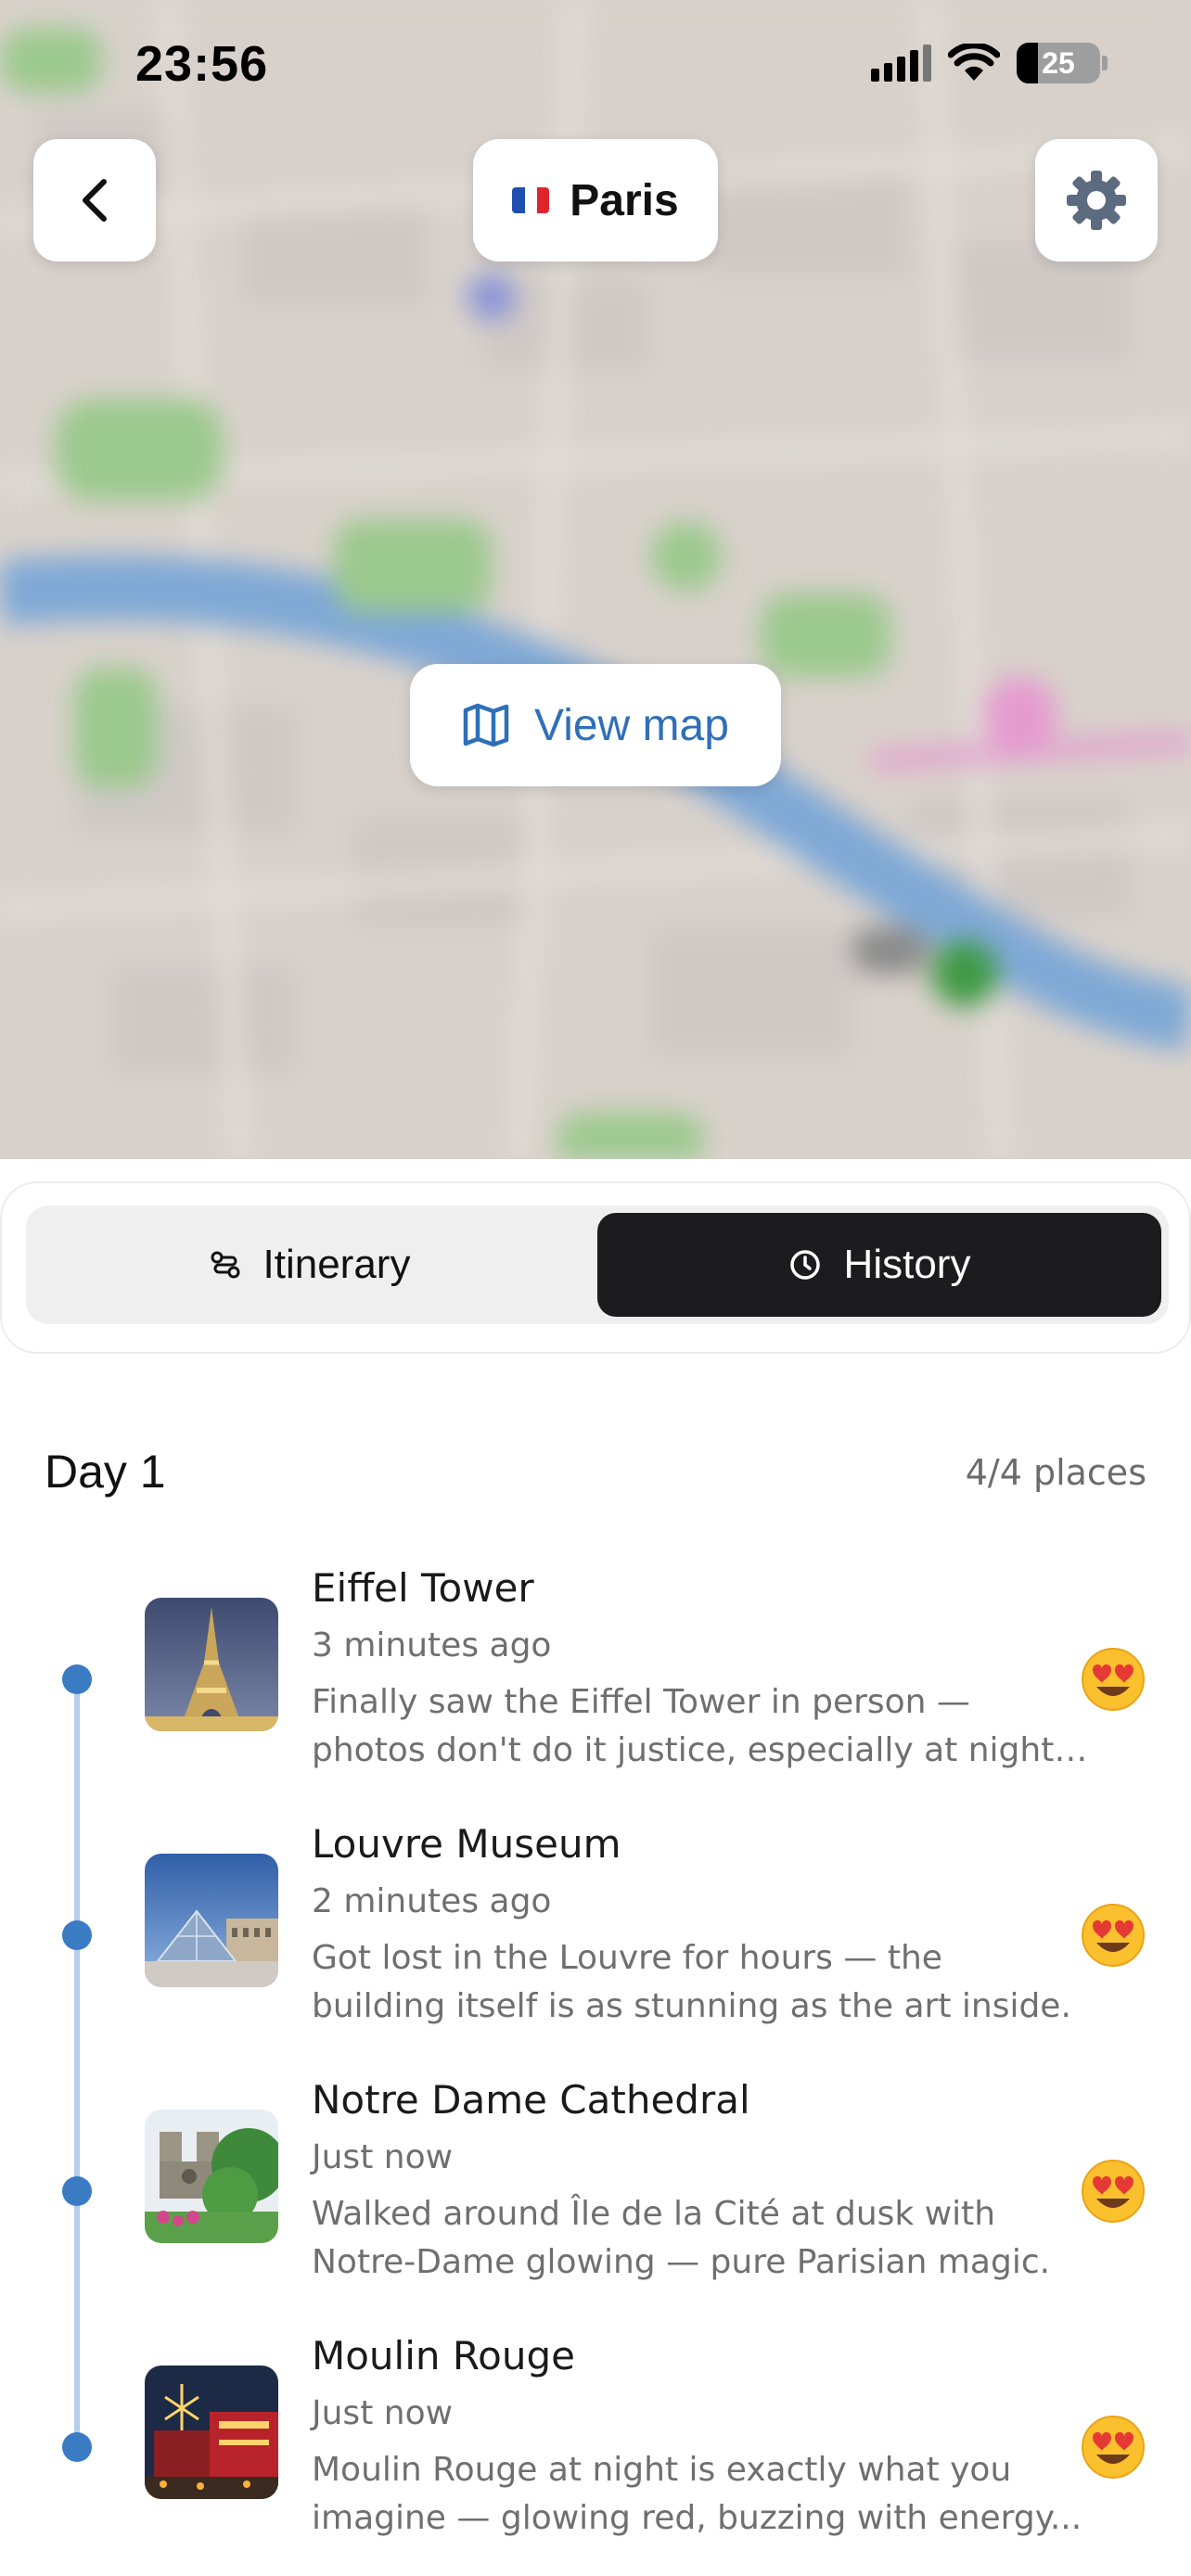  Describe the element at coordinates (202, 64) in the screenshot. I see `status-time: 23:56` at that location.